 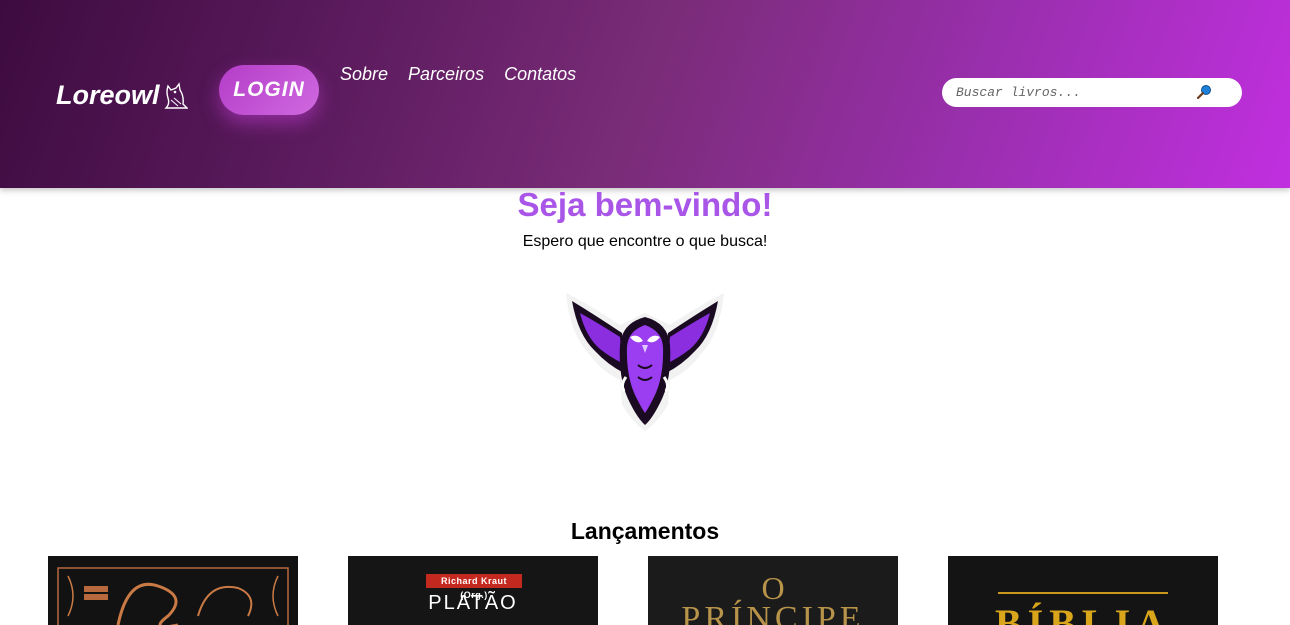 I want to click on main-nav: Sobre Parceiros Contatos, so click(x=468, y=74).